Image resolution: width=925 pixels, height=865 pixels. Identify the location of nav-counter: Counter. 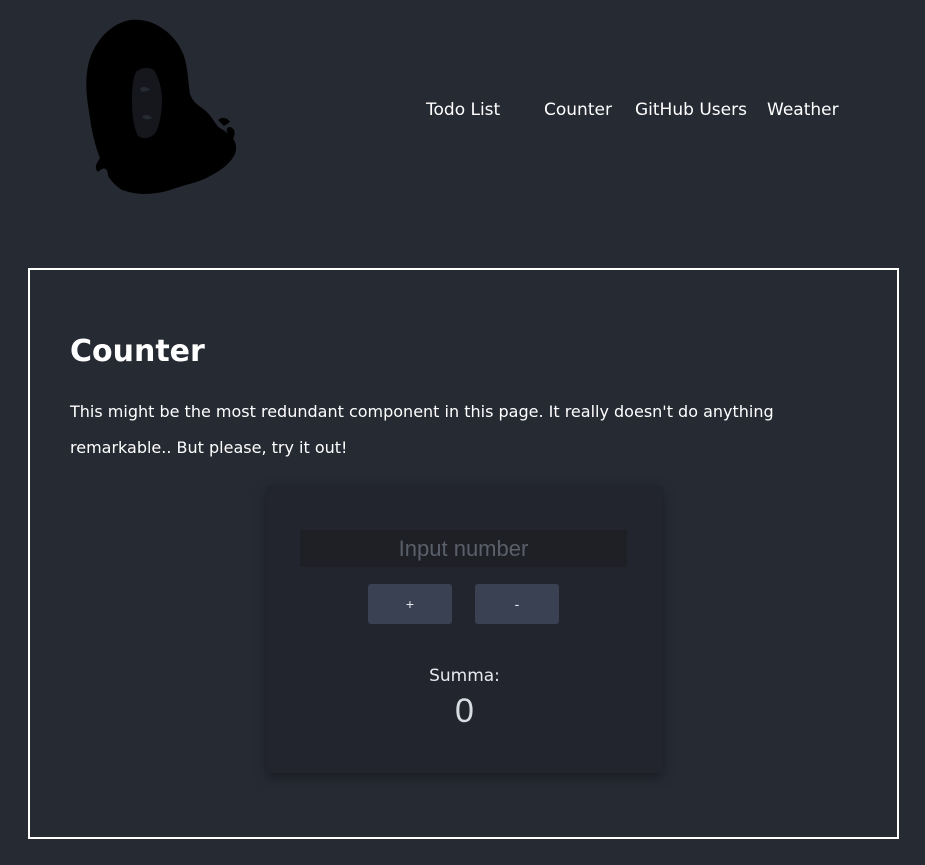
(578, 110).